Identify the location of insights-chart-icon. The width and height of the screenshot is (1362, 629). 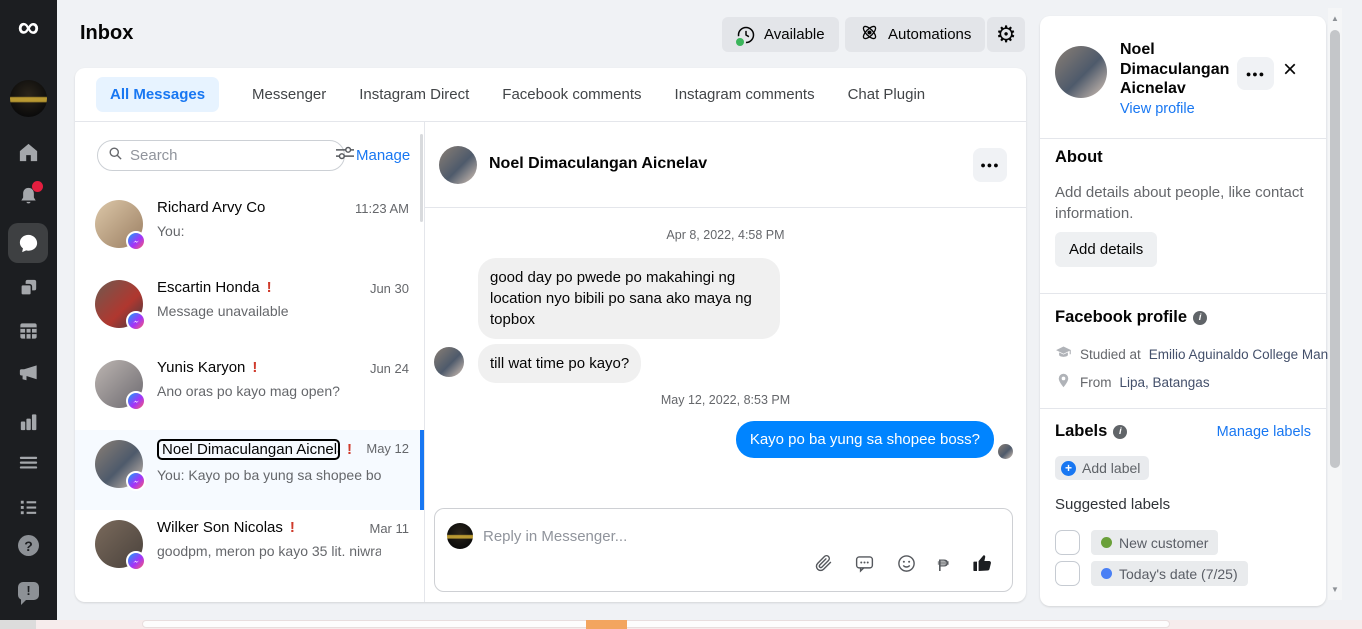
(28, 421).